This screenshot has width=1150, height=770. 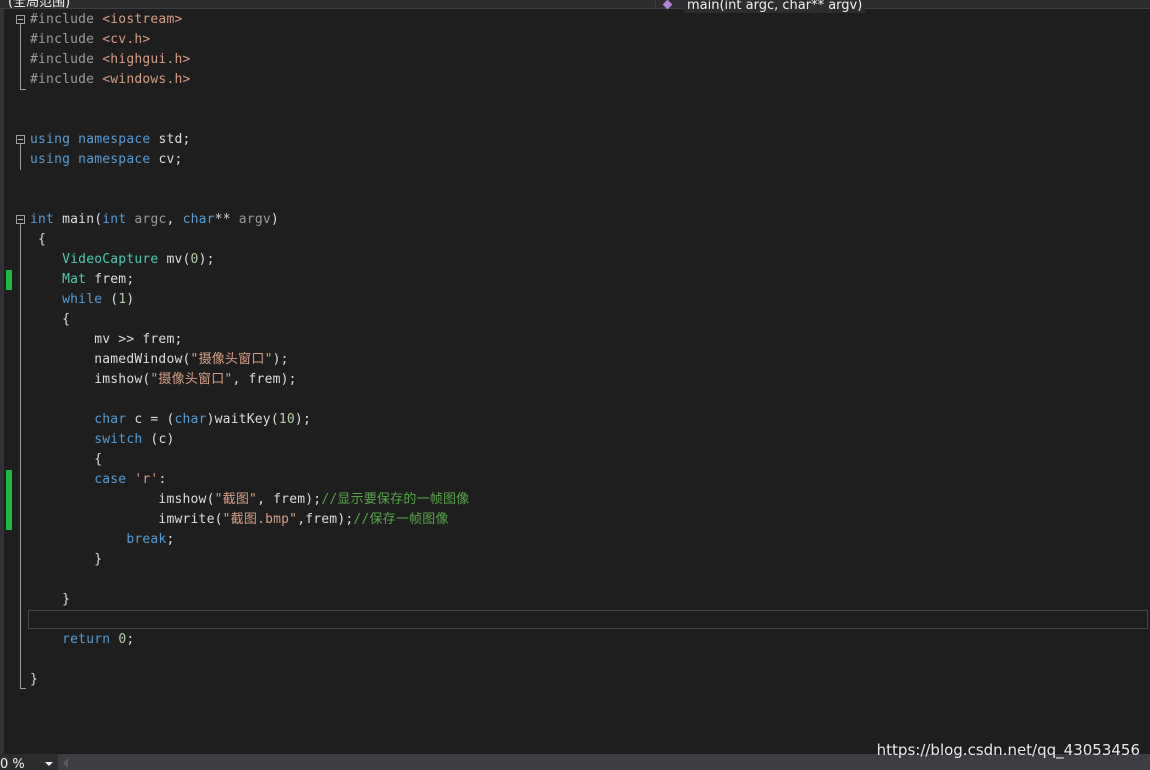 I want to click on zoom-dropdown: 0 %, so click(x=29, y=762).